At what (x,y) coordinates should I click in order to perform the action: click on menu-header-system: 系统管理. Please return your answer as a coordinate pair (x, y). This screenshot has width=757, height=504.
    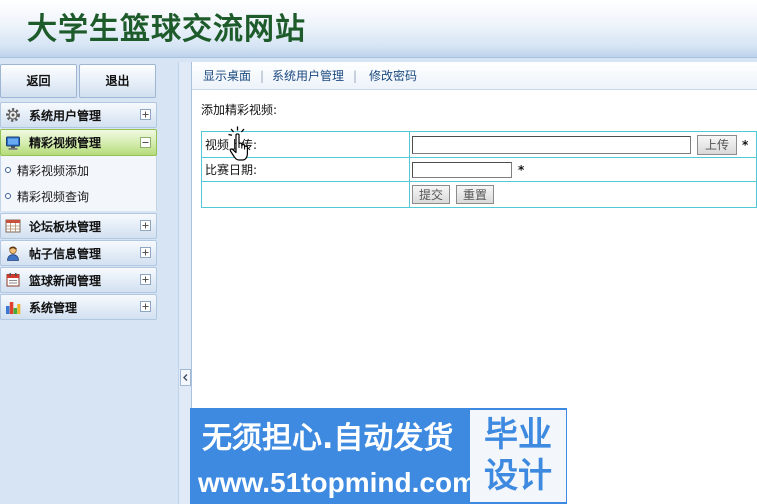
    Looking at the image, I should click on (78, 307).